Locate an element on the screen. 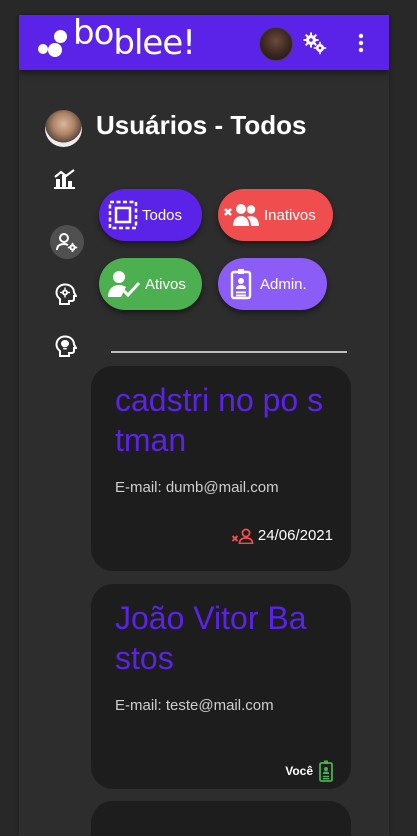 This screenshot has height=836, width=417. filter-inactive-label: Inativos is located at coordinates (290, 215).